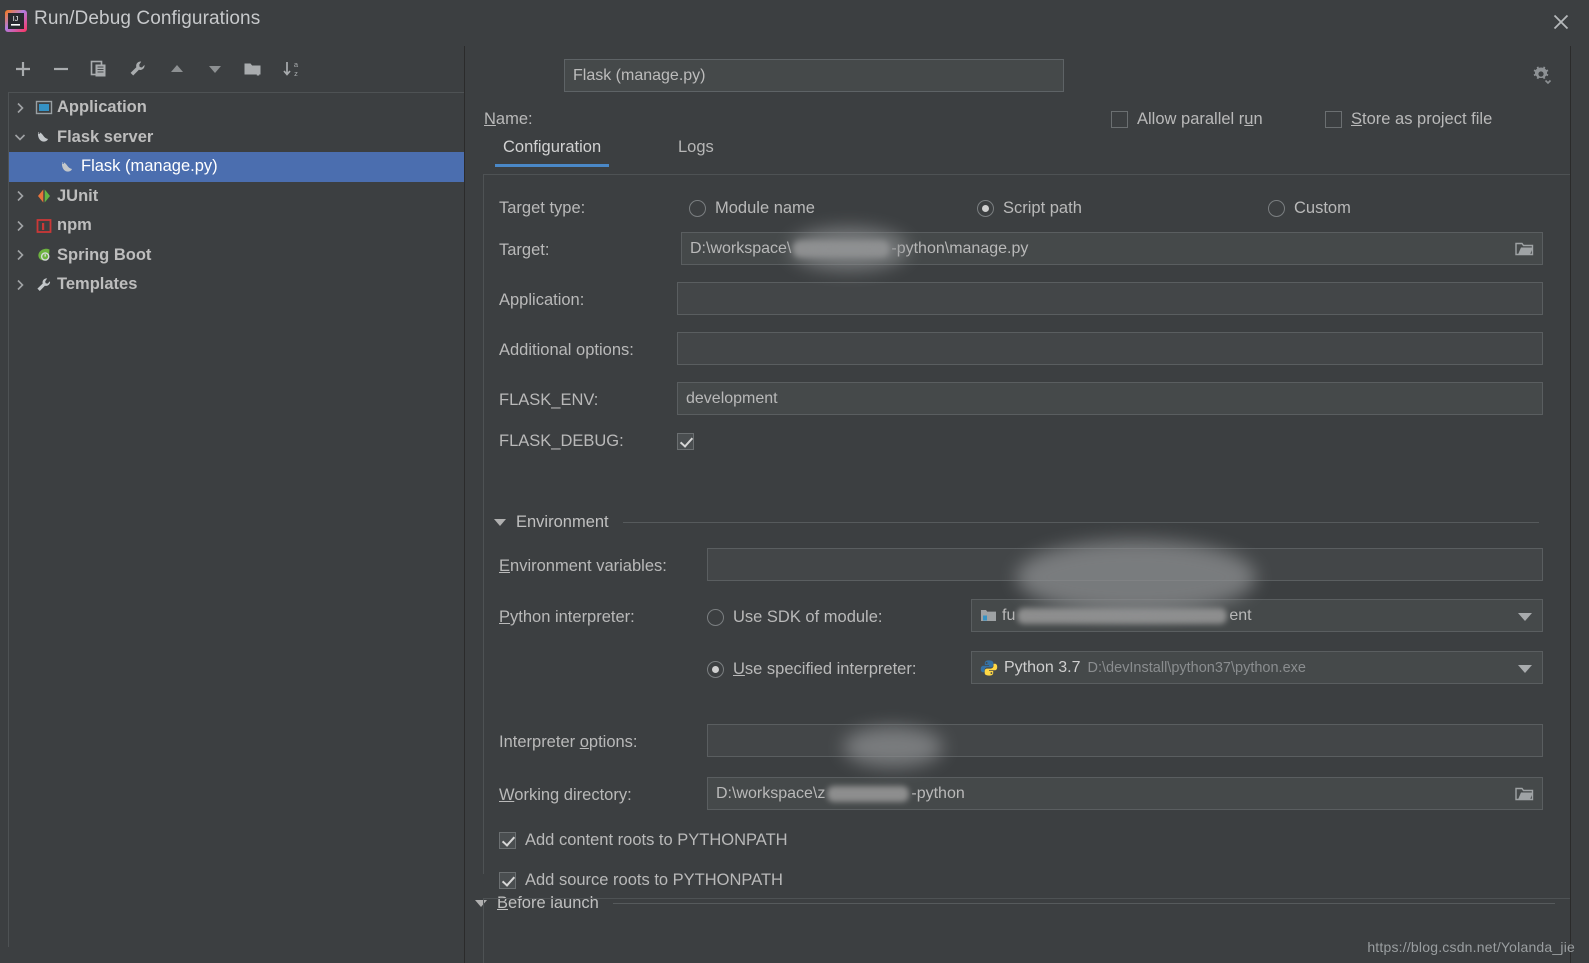 The width and height of the screenshot is (1589, 963). Describe the element at coordinates (236, 256) in the screenshot. I see `tree-item-spring-boot: Spring Boot` at that location.